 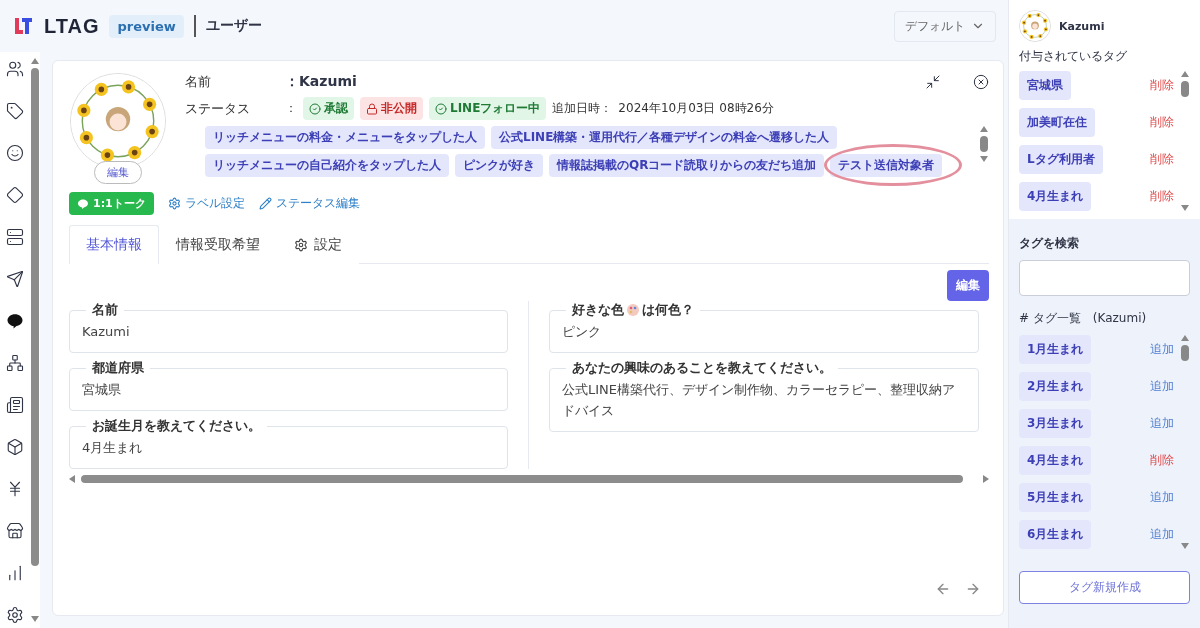 I want to click on tag-chip: ピンクが好き, so click(x=499, y=165).